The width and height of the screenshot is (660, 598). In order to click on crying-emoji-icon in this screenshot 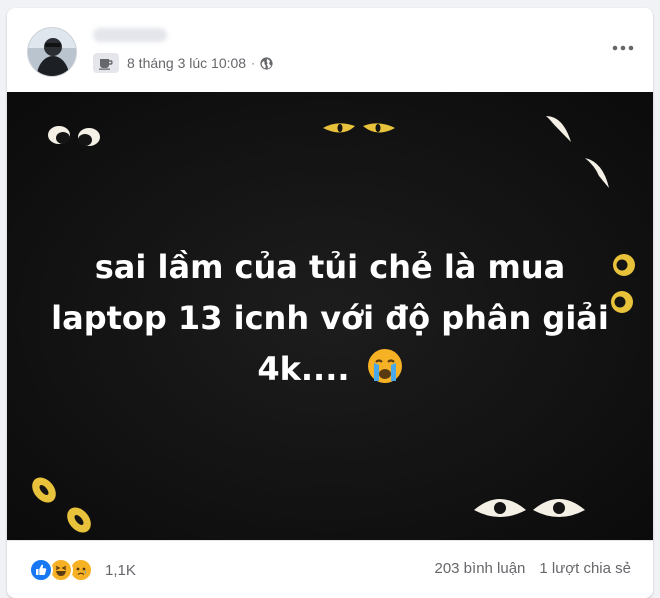, I will do `click(385, 373)`.